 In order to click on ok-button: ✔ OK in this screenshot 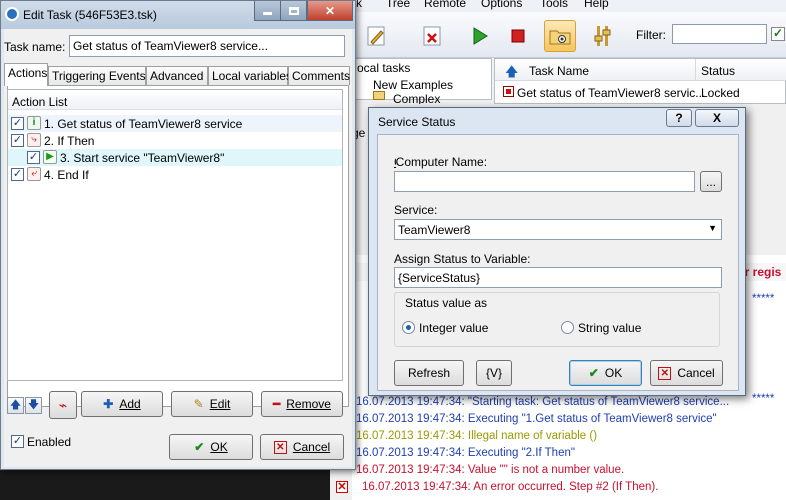, I will do `click(211, 447)`.